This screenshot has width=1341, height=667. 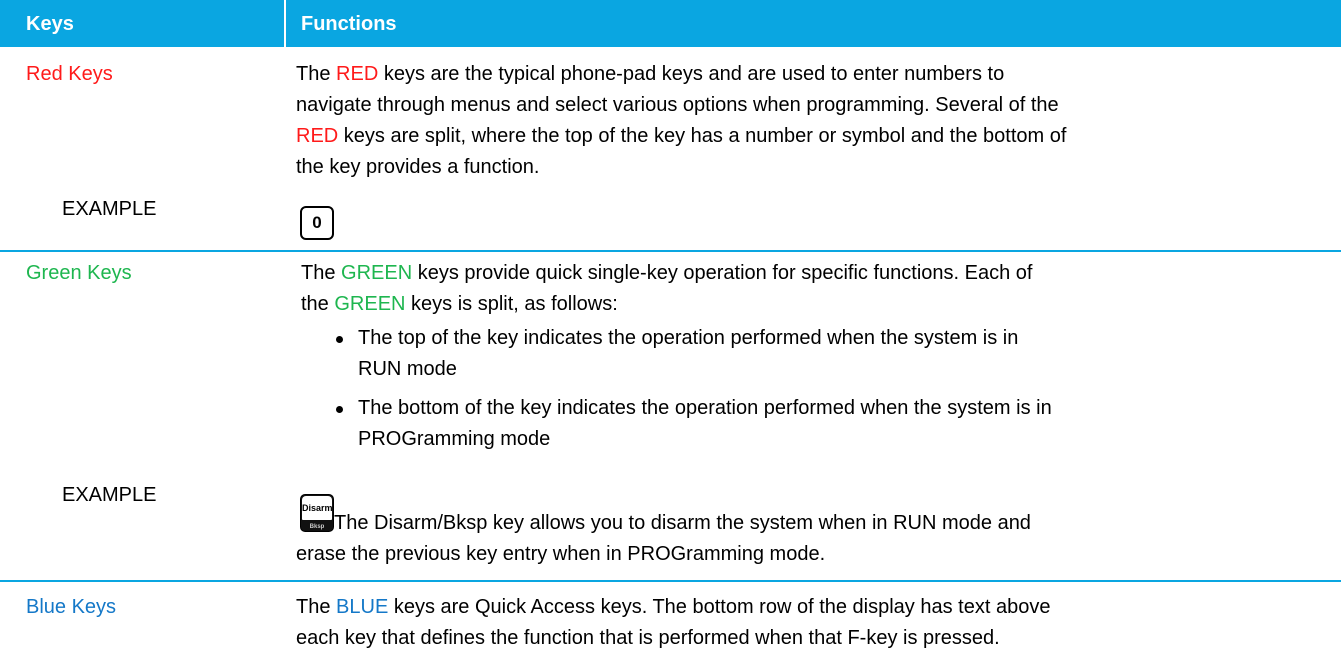 What do you see at coordinates (459, 304) in the screenshot?
I see `green-desc-line-2: the GREEN keys is split, as follows:` at bounding box center [459, 304].